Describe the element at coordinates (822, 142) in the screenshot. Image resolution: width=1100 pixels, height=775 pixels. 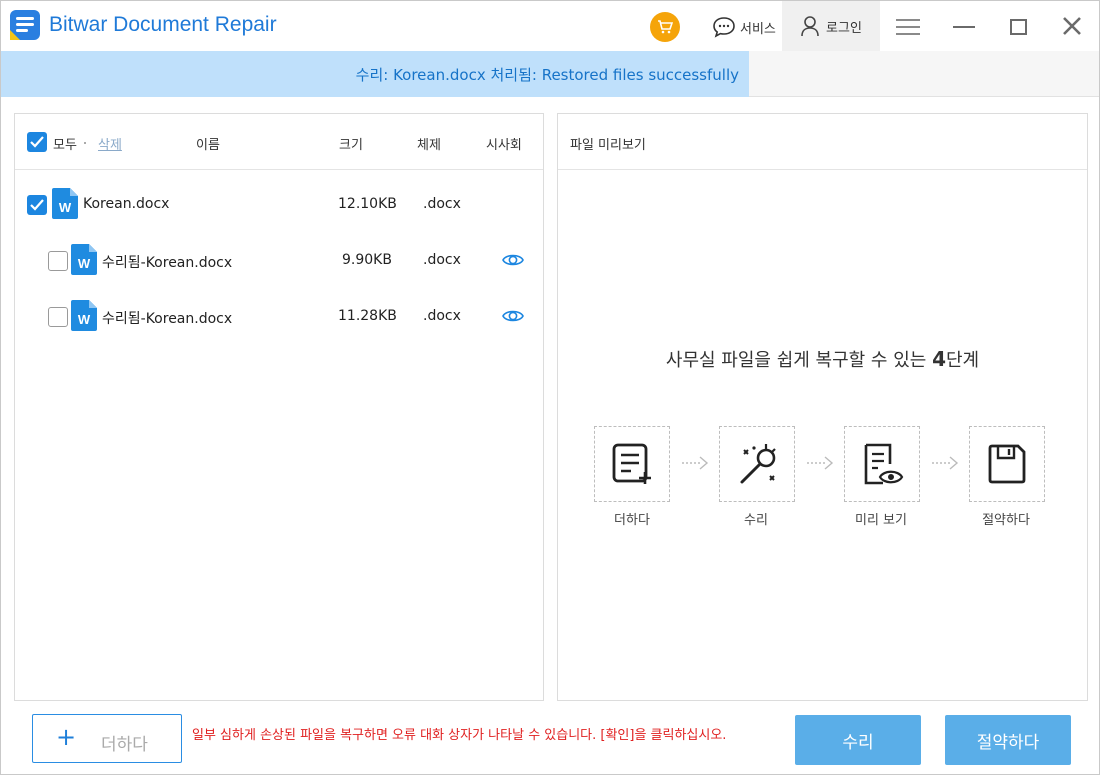
I see `preview-header: 파일 미리보기` at that location.